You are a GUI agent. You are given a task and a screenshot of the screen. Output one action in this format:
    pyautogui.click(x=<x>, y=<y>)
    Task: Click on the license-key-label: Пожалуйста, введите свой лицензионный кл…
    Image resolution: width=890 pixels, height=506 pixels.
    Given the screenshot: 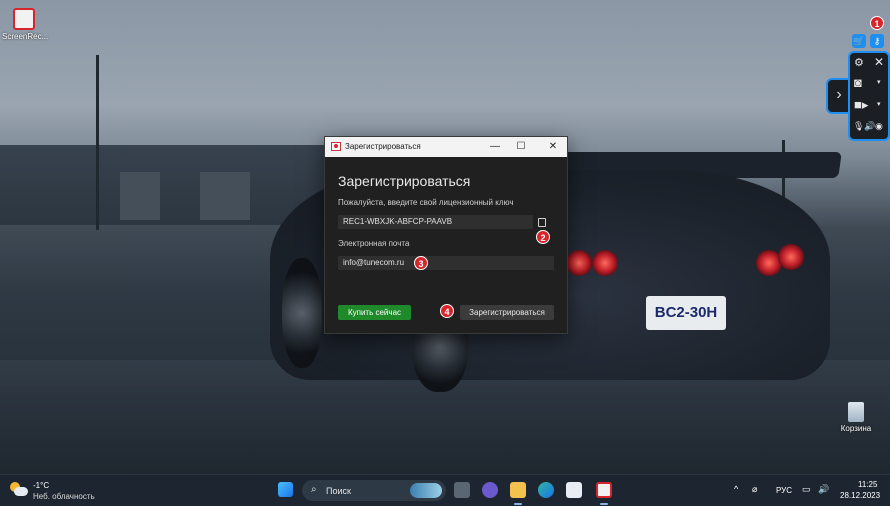 What is the action you would take?
    pyautogui.click(x=426, y=202)
    